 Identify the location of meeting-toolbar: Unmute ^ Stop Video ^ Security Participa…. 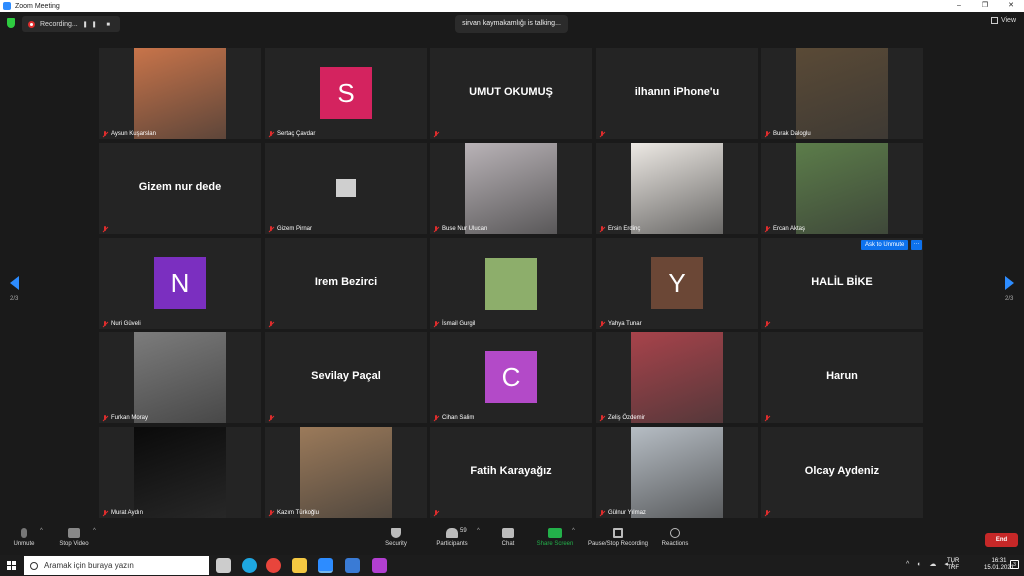
(512, 539).